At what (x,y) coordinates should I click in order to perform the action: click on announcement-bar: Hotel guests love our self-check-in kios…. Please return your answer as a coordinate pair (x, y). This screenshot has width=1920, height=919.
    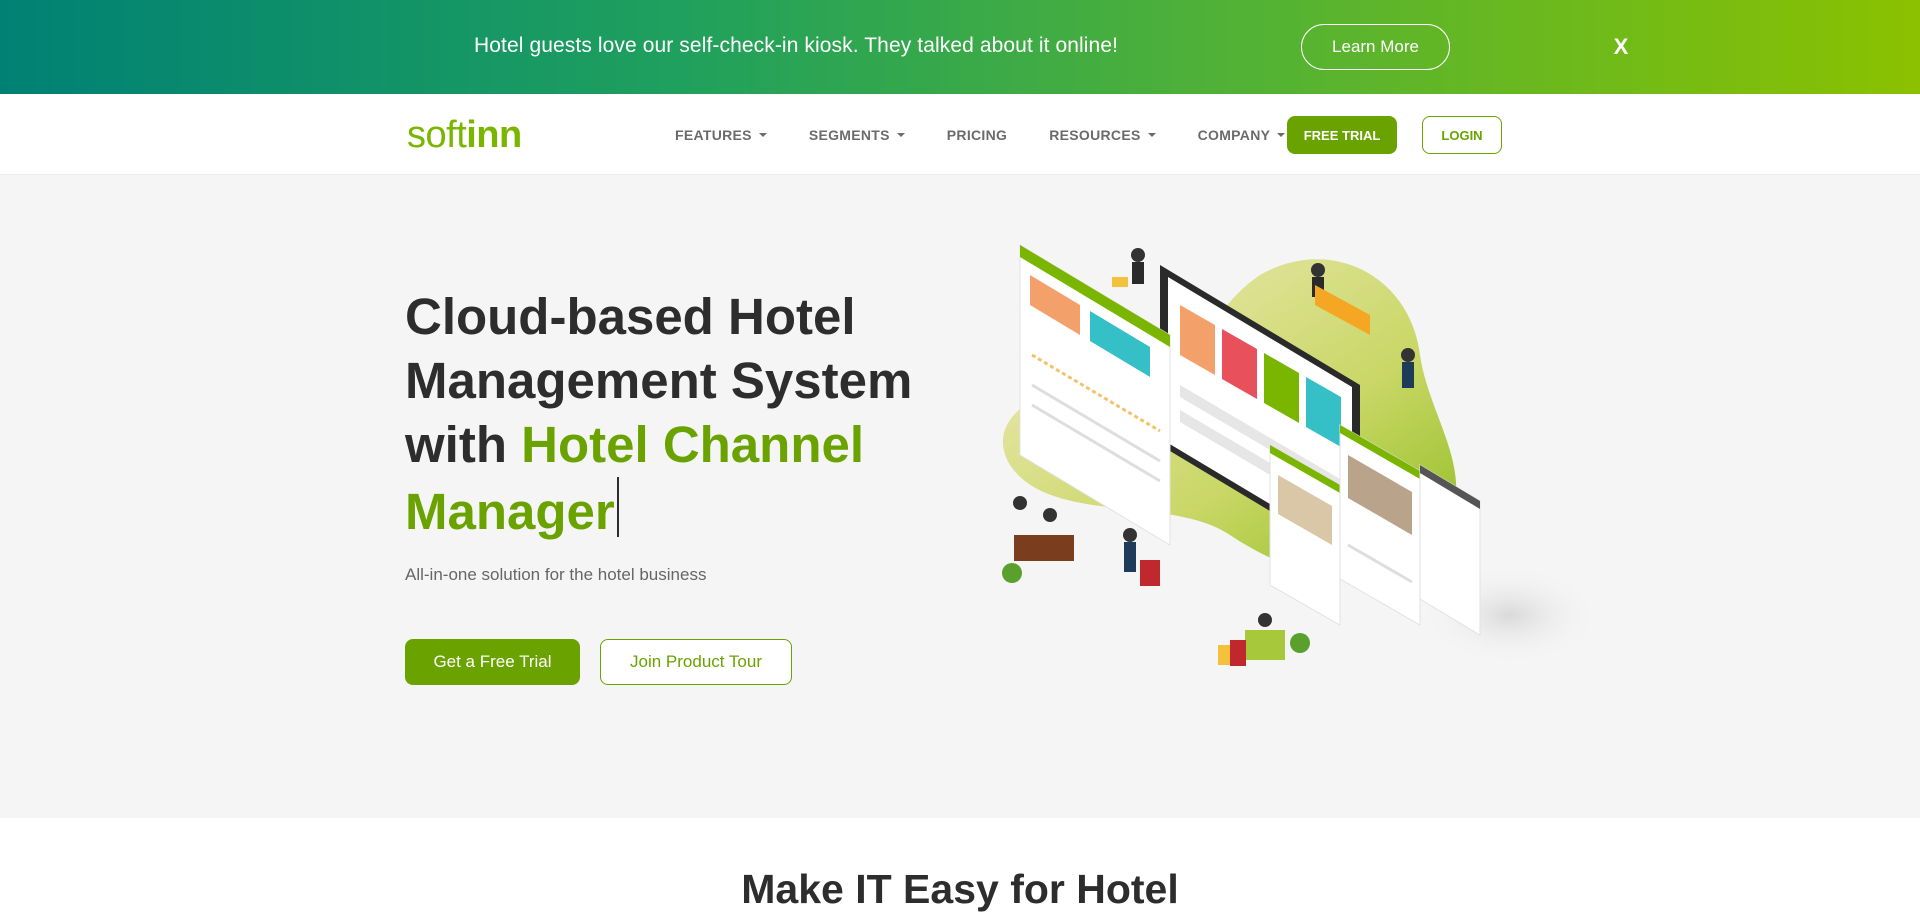
    Looking at the image, I should click on (960, 47).